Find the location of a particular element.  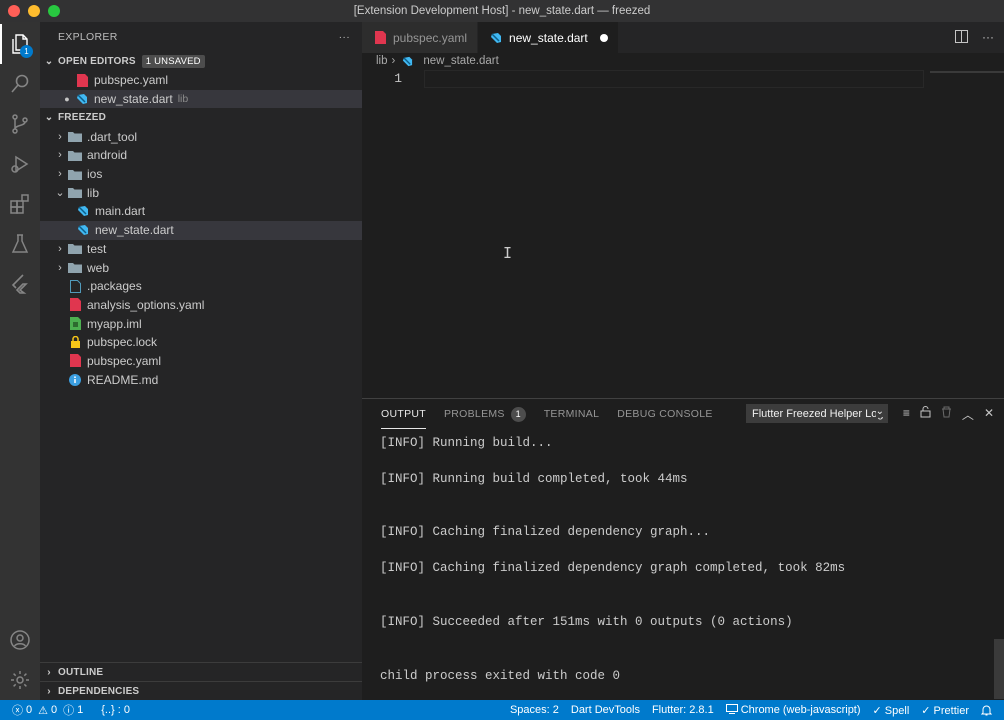

open-editor-item: pubspec.yaml is located at coordinates (201, 80).